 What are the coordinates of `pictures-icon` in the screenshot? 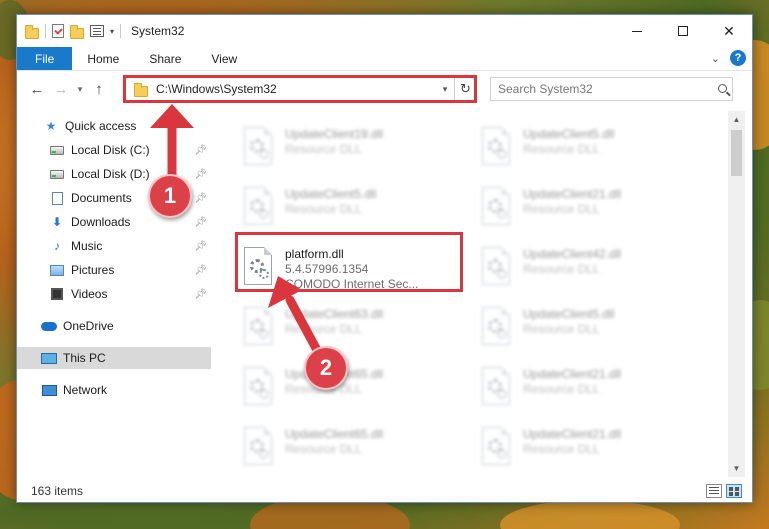 It's located at (57, 270).